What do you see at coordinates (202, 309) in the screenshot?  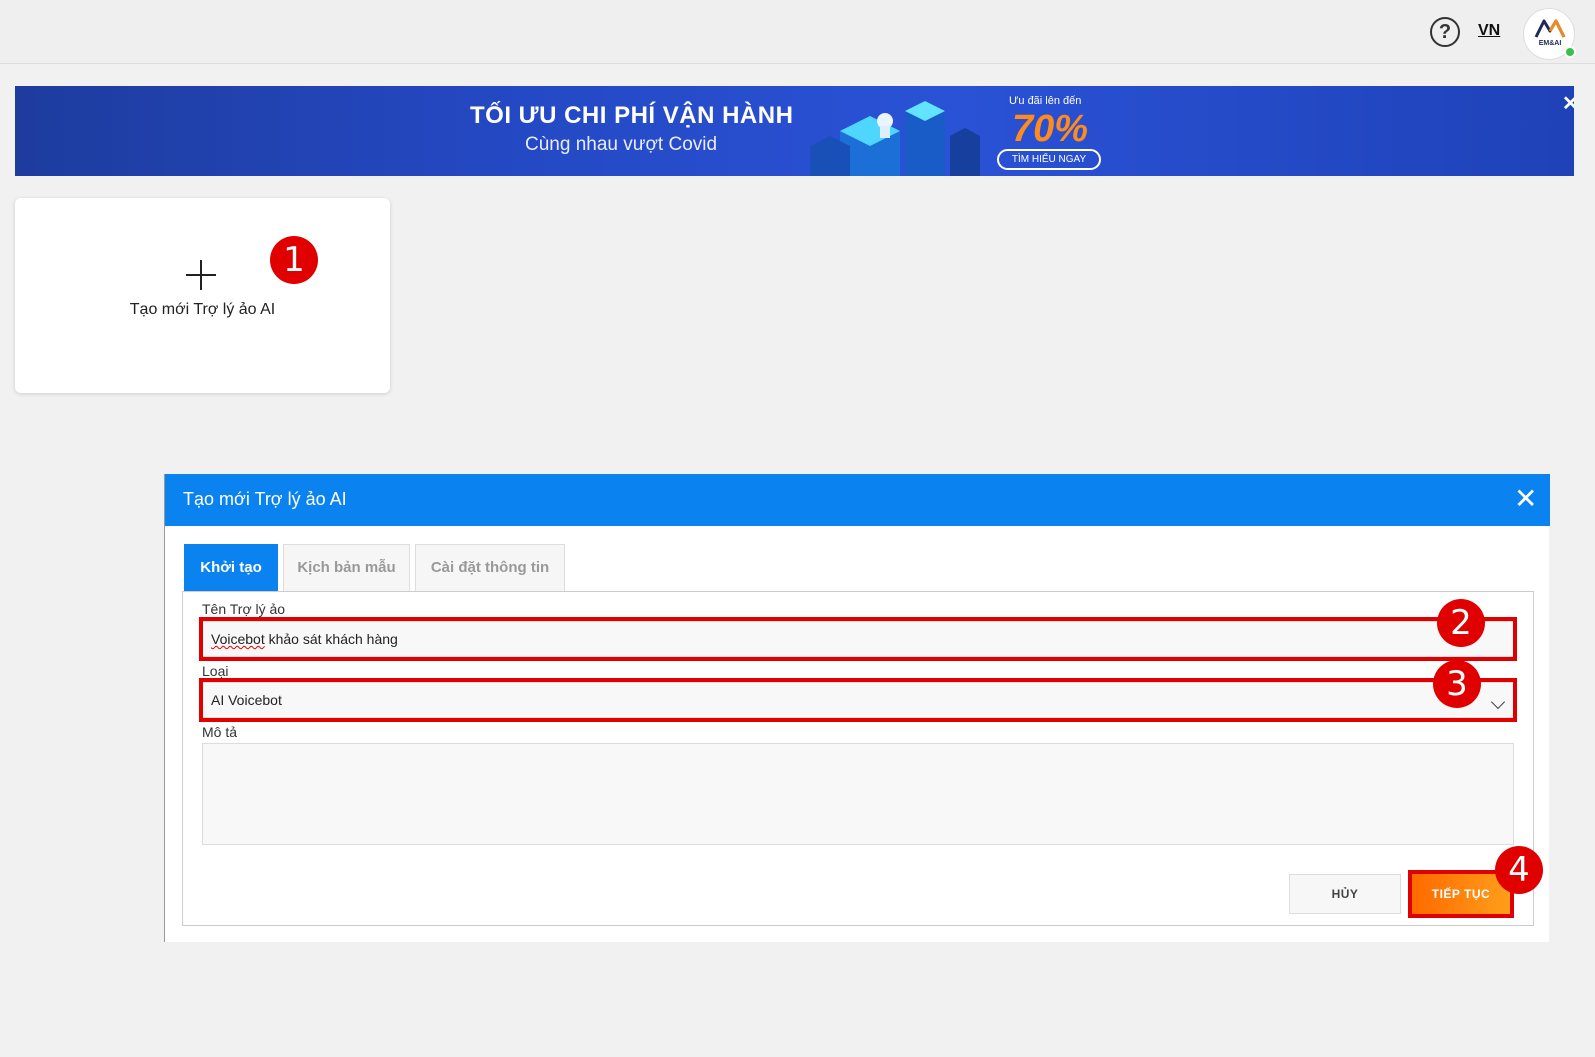 I see `create-assistant-label: Tạo mới Trợ lý ảo AI` at bounding box center [202, 309].